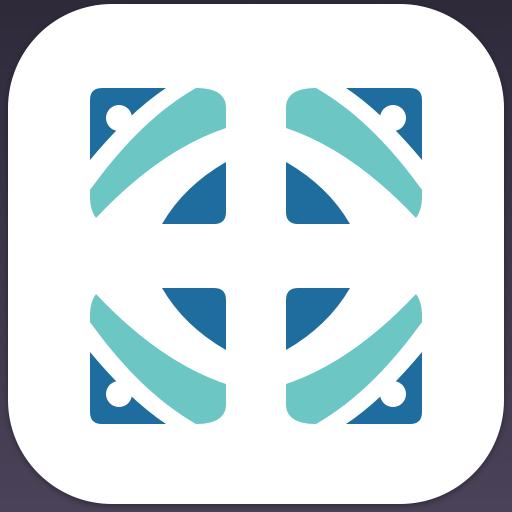 The image size is (512, 512). Describe the element at coordinates (158, 156) in the screenshot. I see `tile-top-left` at that location.